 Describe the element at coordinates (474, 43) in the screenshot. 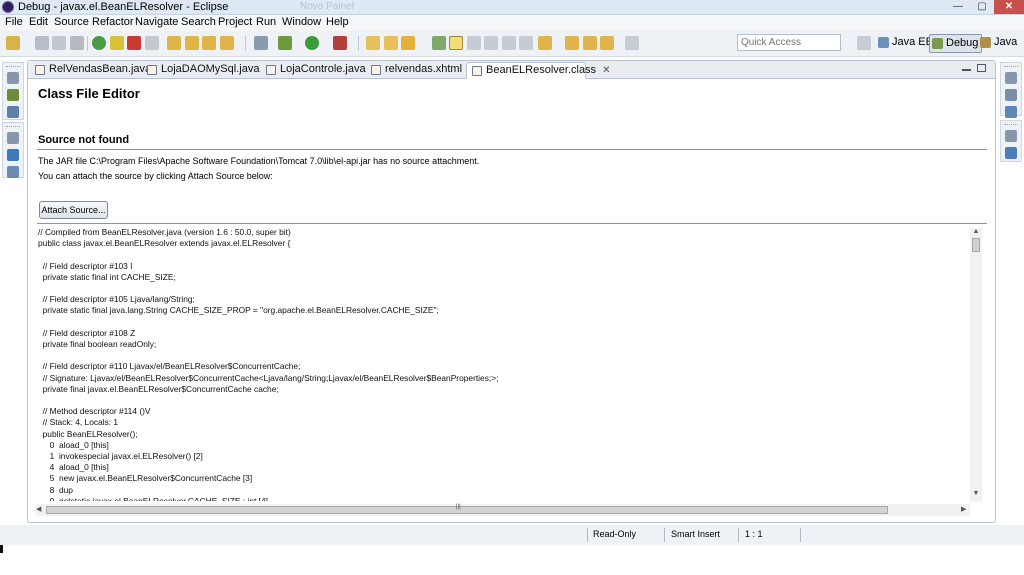

I see `block-selection-icon` at that location.